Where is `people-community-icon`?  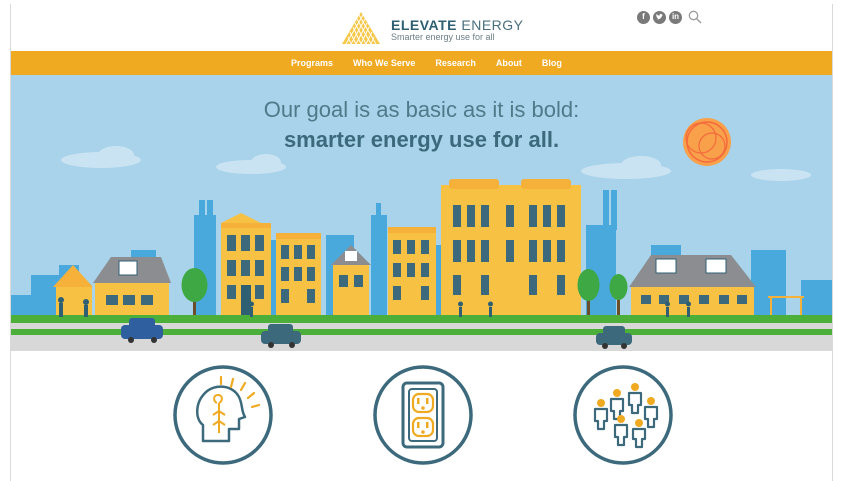
people-community-icon is located at coordinates (623, 415).